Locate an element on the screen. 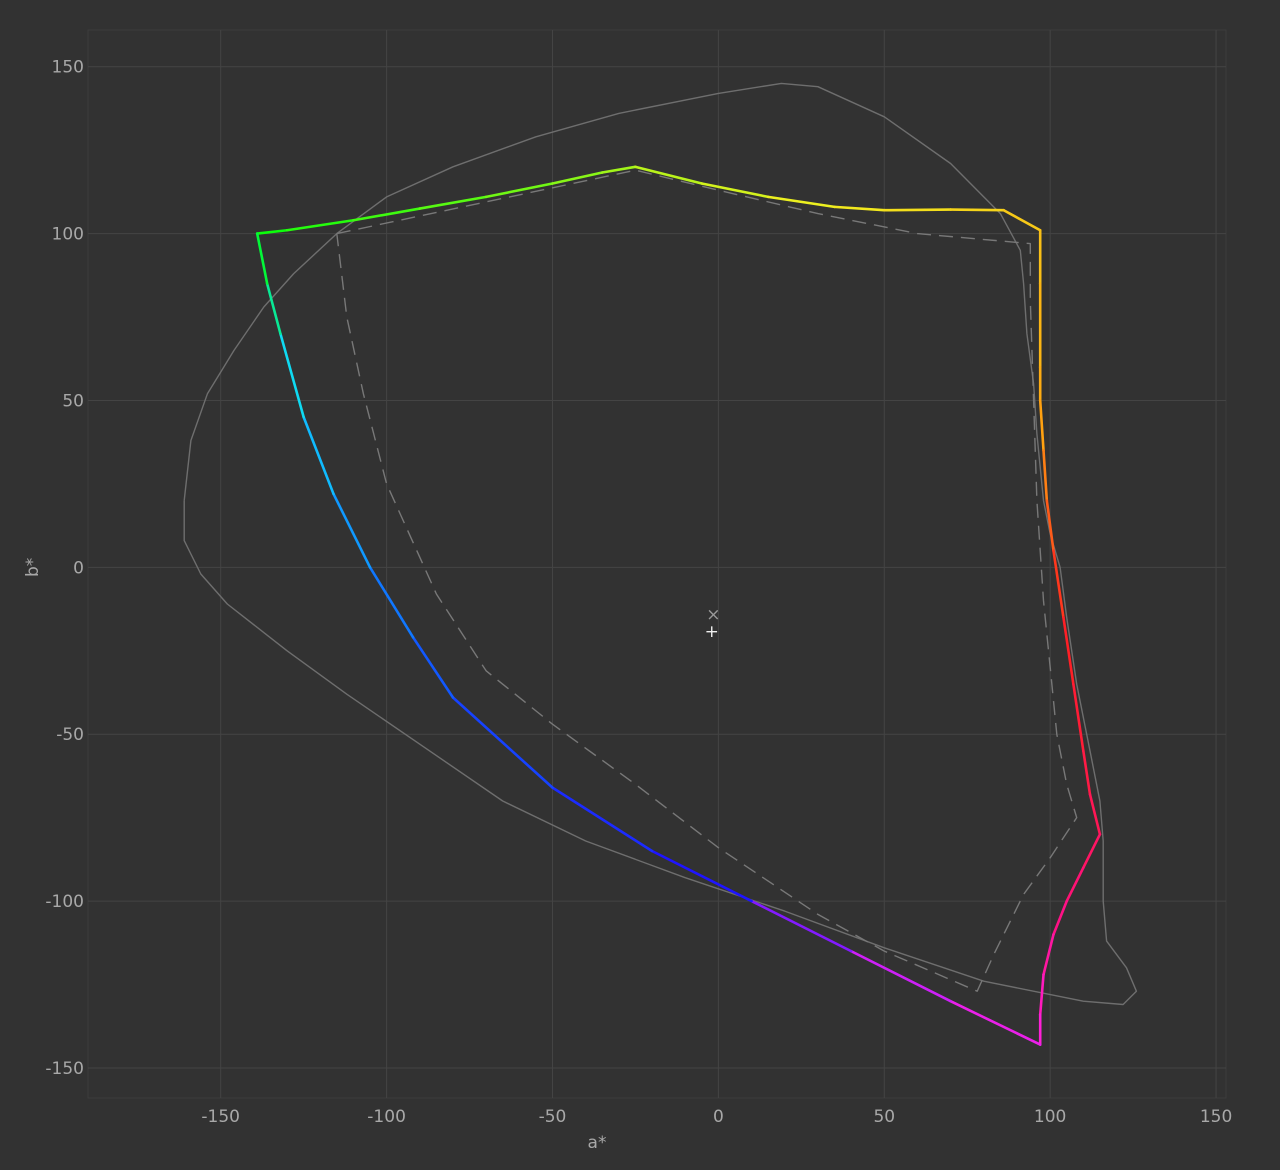  y-tick-label: -150 is located at coordinates (64, 1069).